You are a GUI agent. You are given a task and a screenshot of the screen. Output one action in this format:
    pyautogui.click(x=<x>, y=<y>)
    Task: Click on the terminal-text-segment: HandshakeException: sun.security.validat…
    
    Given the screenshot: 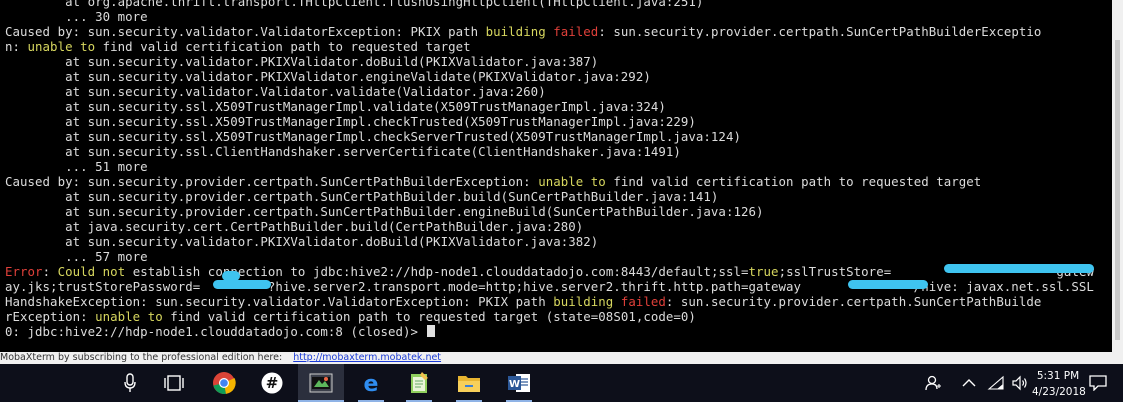 What is the action you would take?
    pyautogui.click(x=279, y=301)
    